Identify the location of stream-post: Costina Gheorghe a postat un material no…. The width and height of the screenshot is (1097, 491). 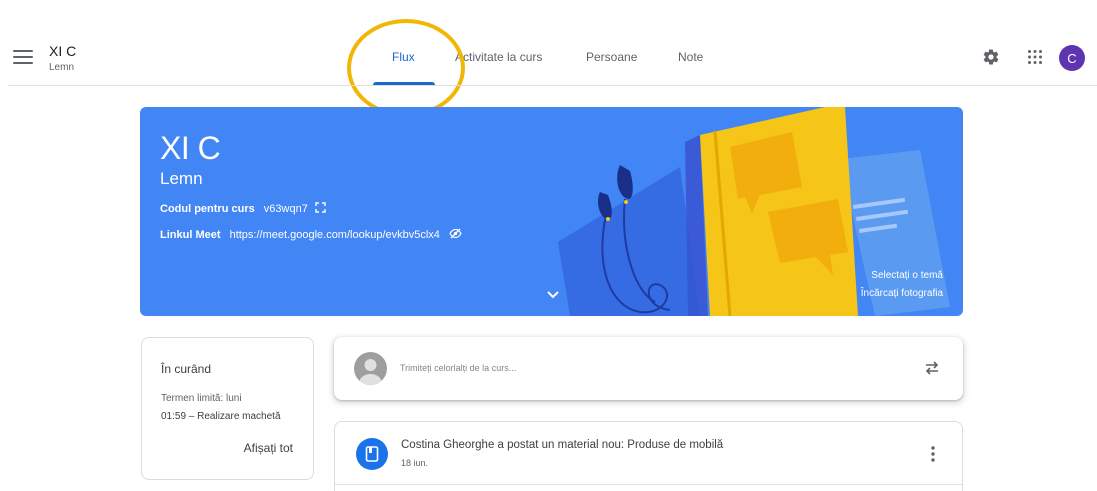
(648, 456).